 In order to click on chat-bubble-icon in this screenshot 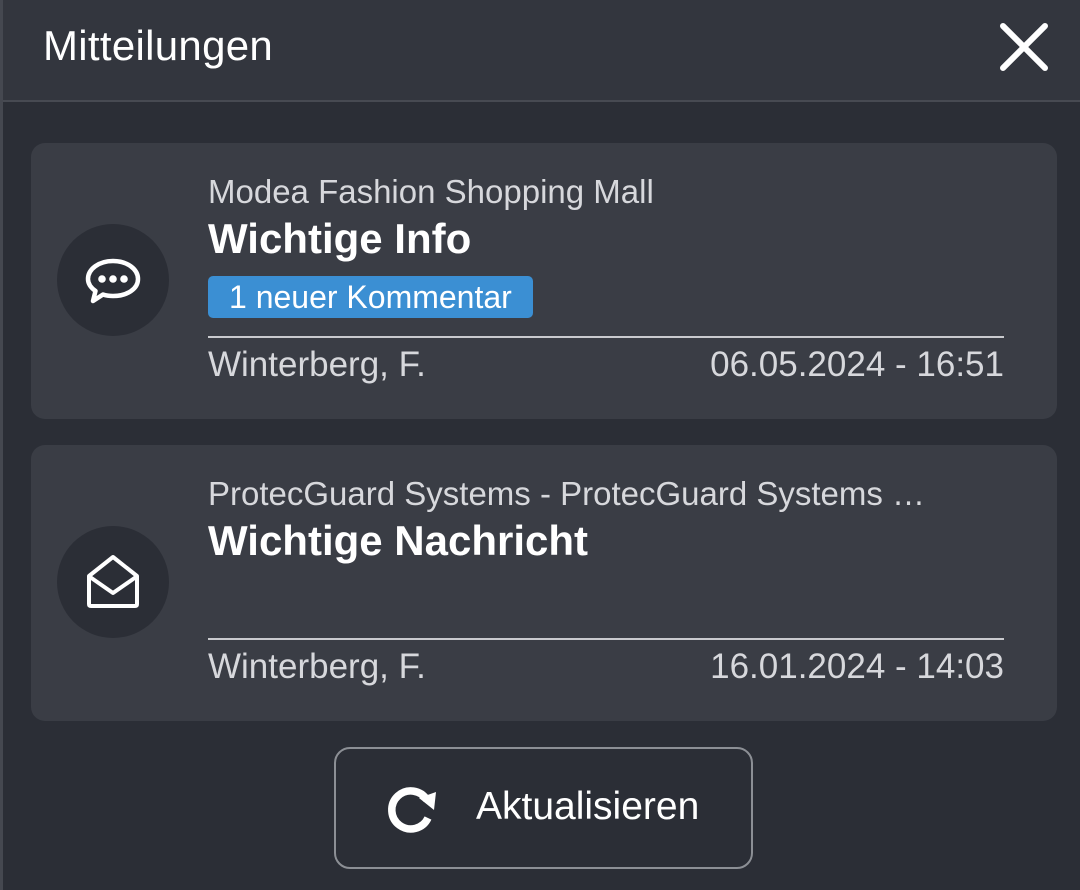, I will do `click(113, 281)`.